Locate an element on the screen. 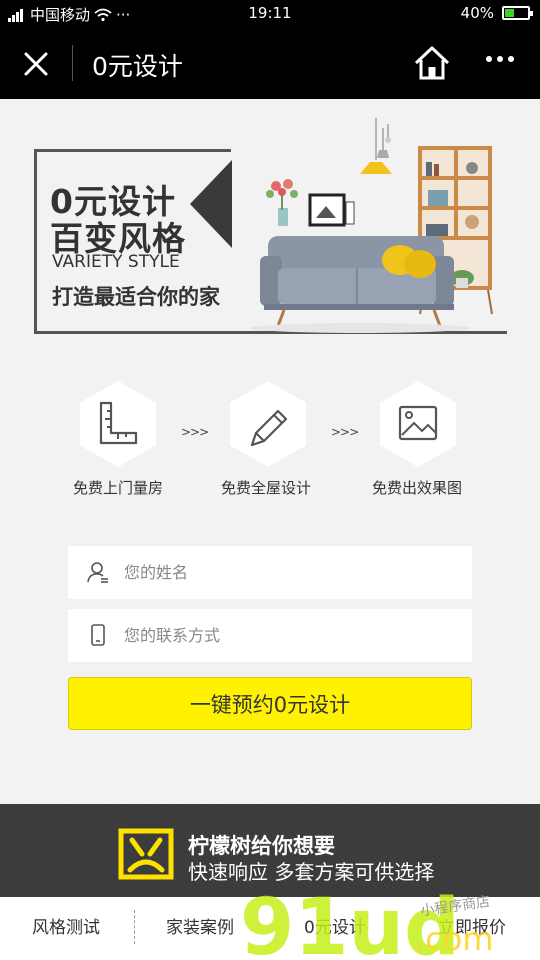  status-bar: 中国移动 ··· 19:11 40% is located at coordinates (270, 14).